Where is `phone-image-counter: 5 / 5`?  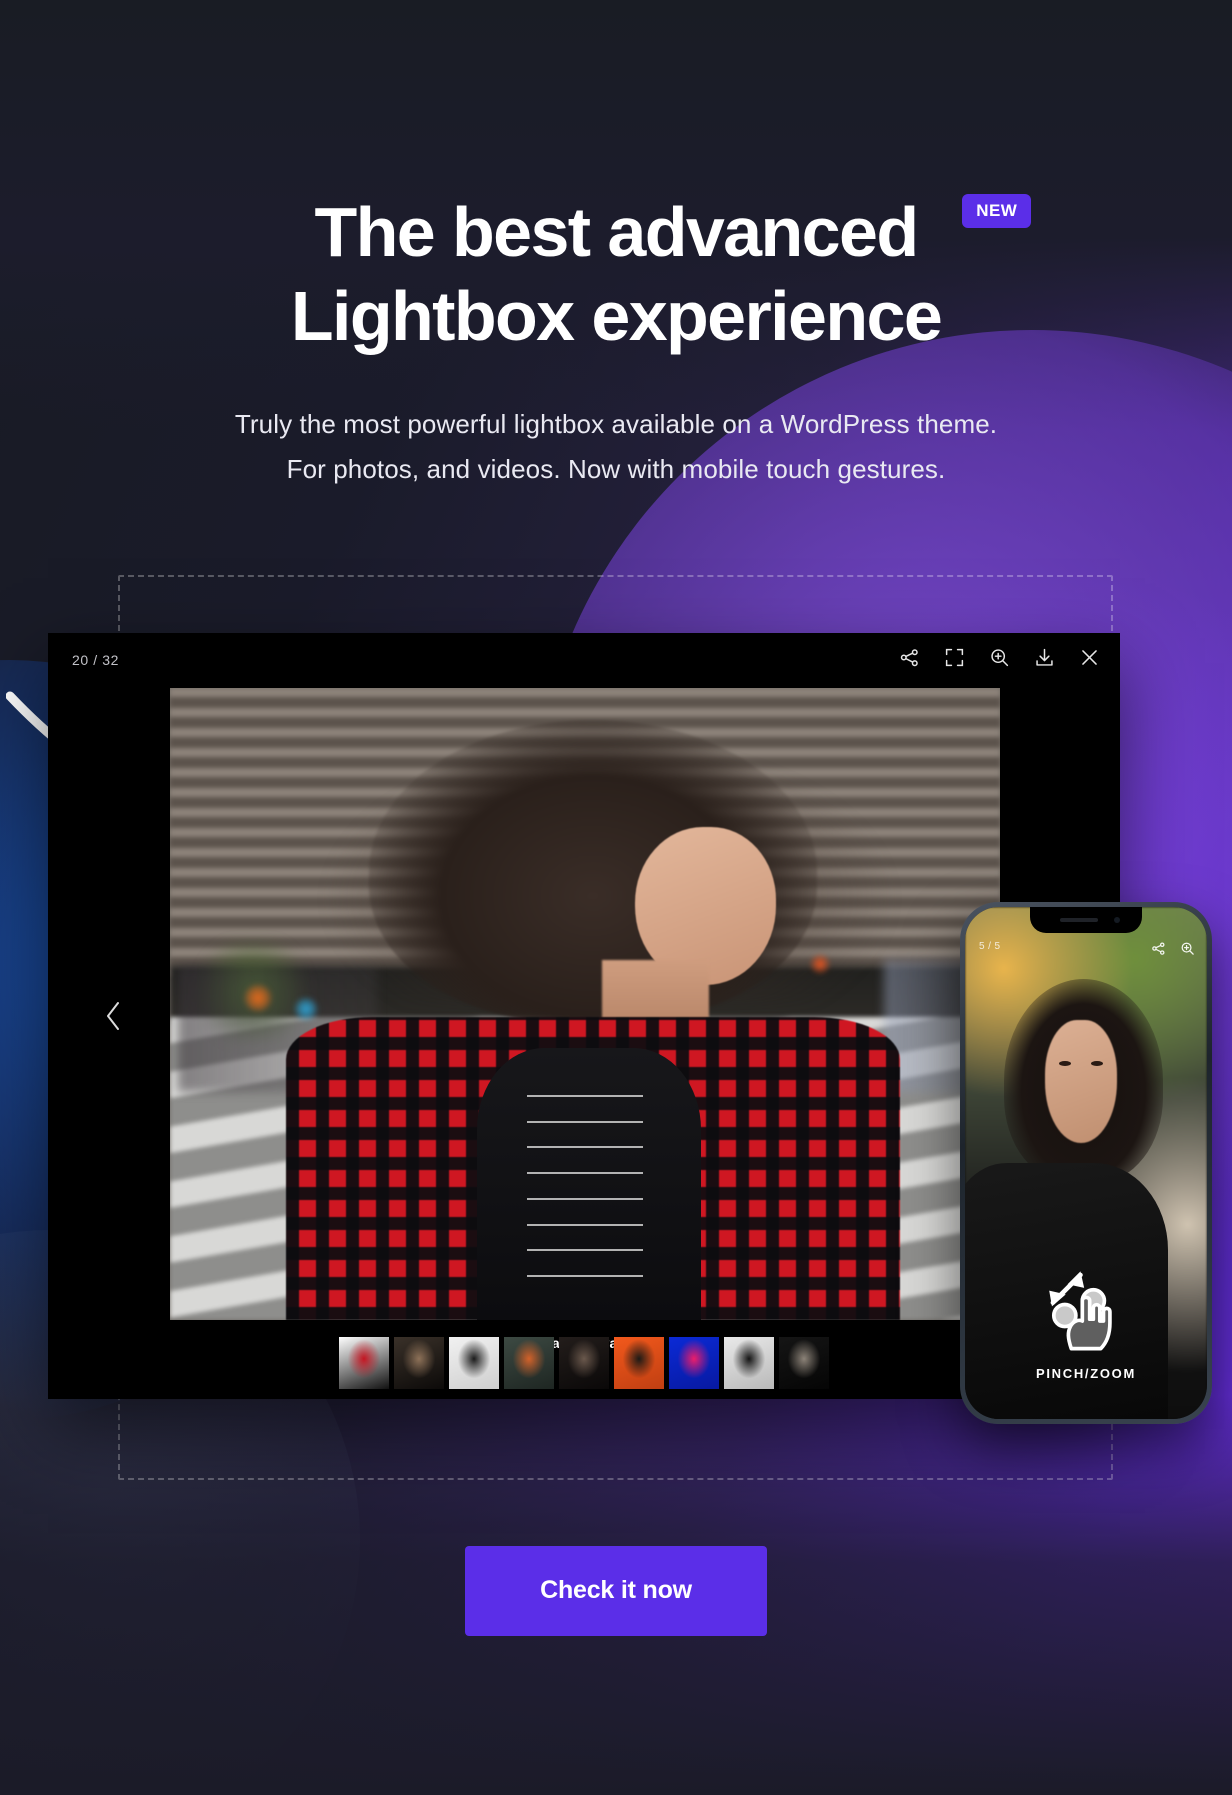 phone-image-counter: 5 / 5 is located at coordinates (990, 946).